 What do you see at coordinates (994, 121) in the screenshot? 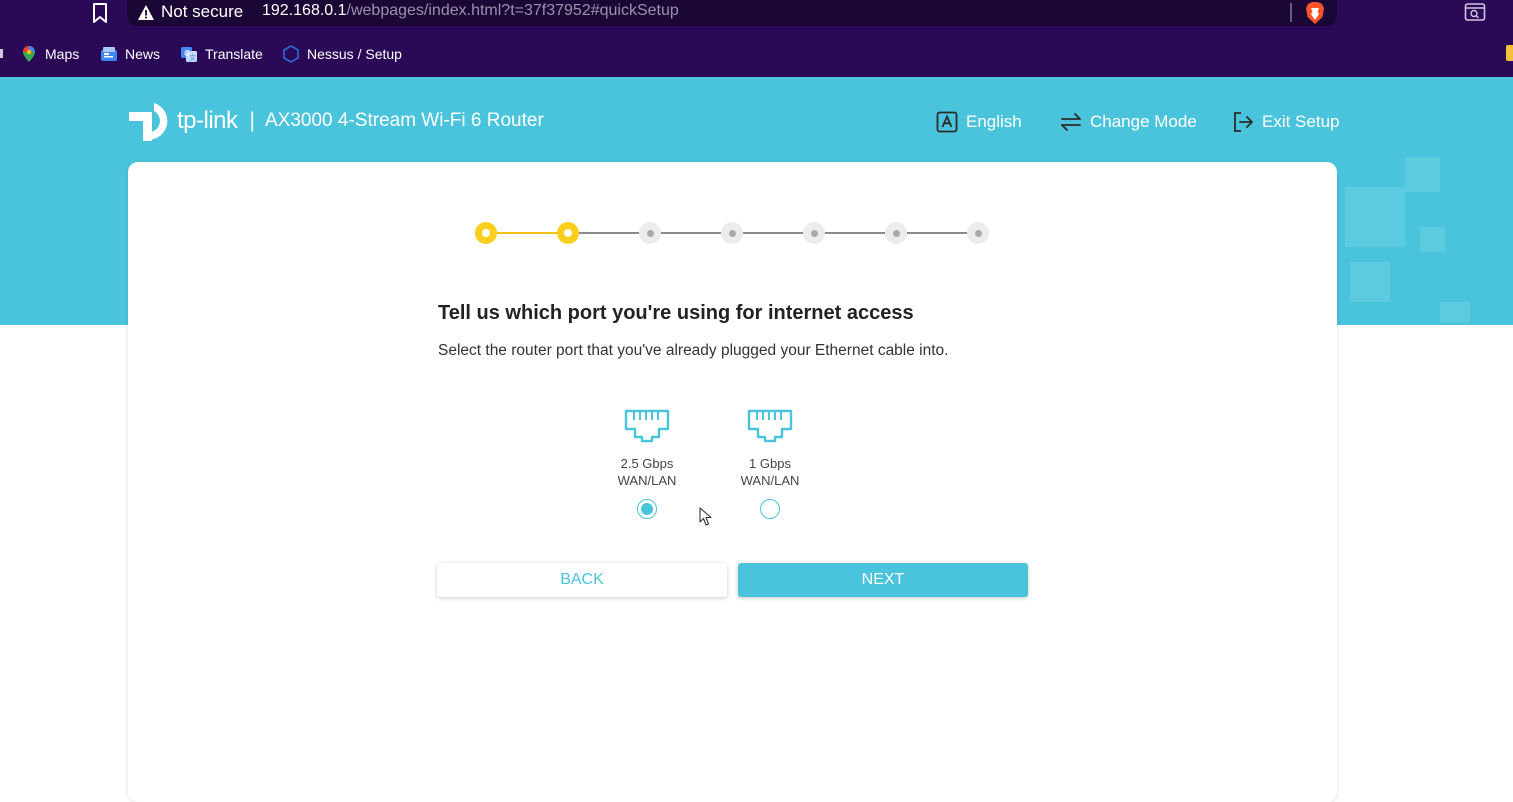
I see `language-label: English` at bounding box center [994, 121].